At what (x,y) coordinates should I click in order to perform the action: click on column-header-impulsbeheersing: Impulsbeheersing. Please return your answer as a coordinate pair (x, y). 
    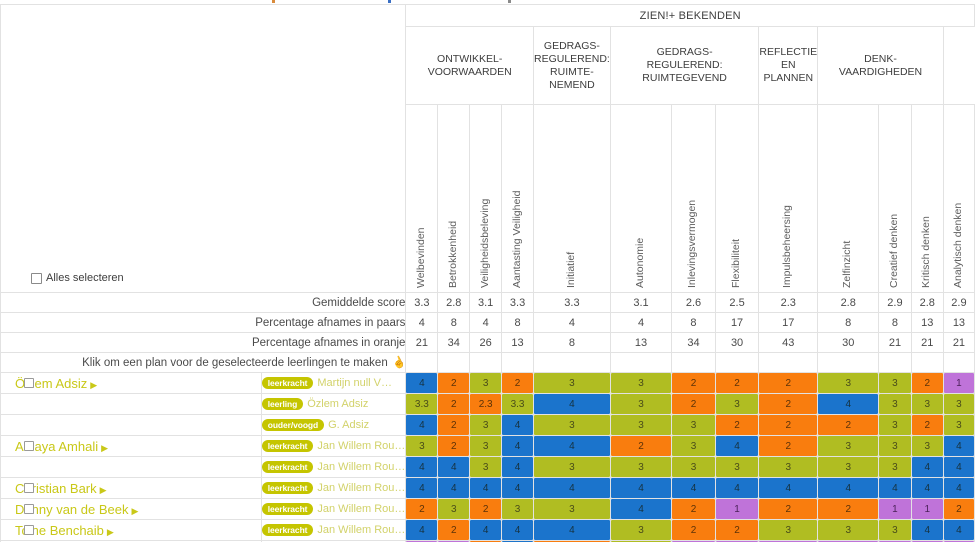
    Looking at the image, I should click on (788, 198).